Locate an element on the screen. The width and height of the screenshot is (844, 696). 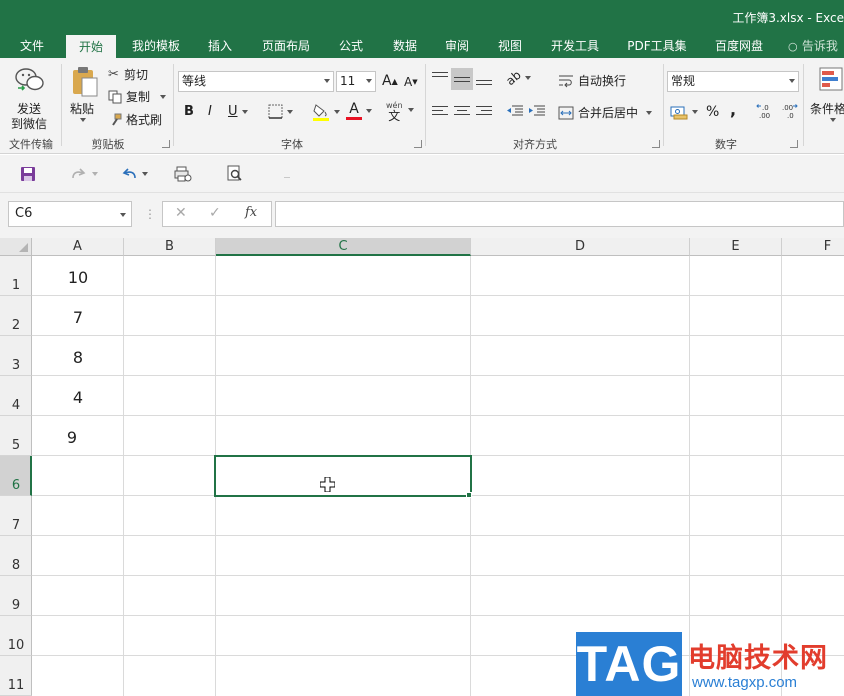
row-header-11: 11 is located at coordinates (16, 676).